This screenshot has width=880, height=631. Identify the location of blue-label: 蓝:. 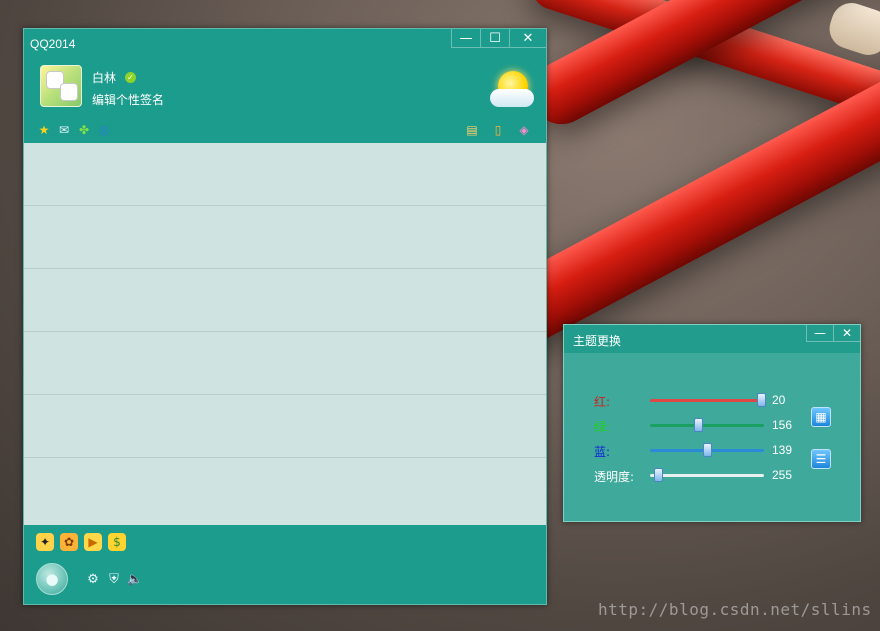
(602, 452).